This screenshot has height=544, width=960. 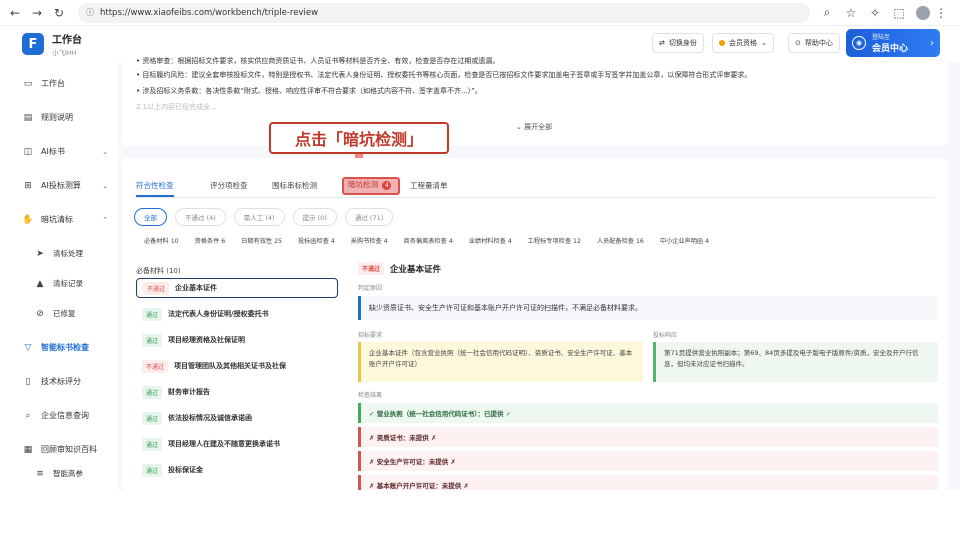 What do you see at coordinates (316, 241) in the screenshot?
I see `category-item: 投标函检查 4` at bounding box center [316, 241].